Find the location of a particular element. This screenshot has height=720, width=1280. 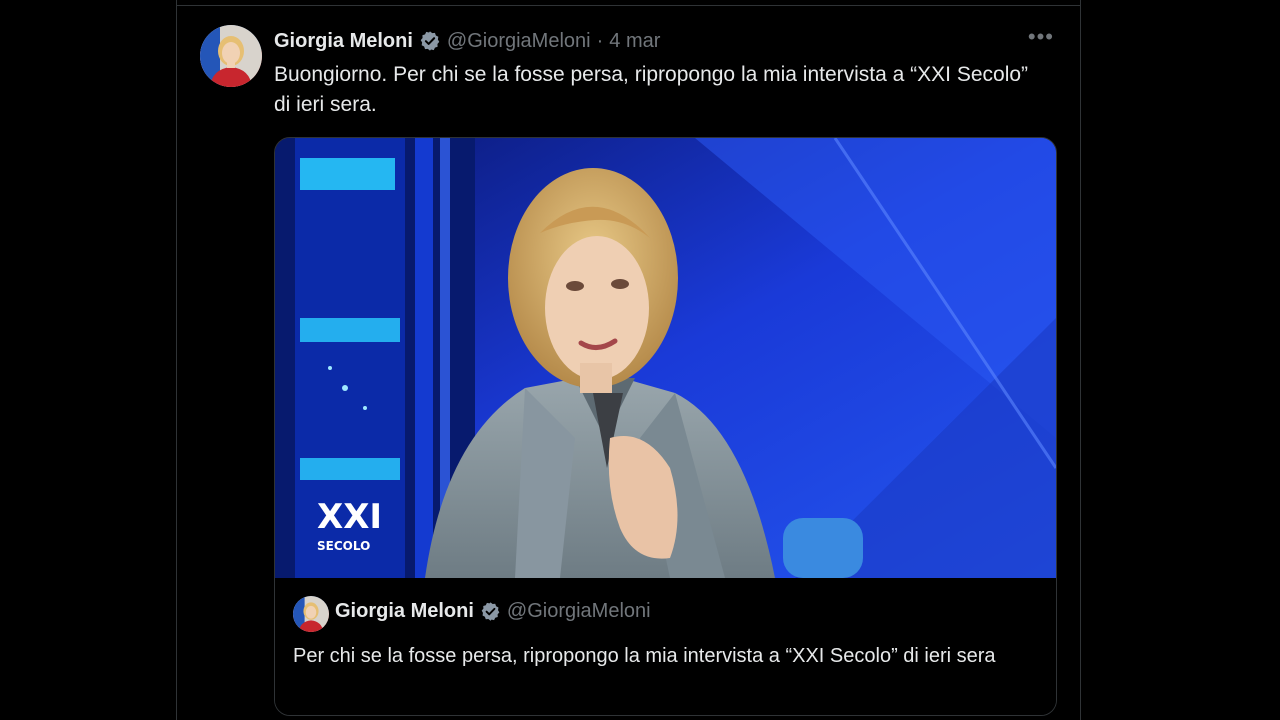

author-handle: @GiorgiaMeloni is located at coordinates (519, 41).